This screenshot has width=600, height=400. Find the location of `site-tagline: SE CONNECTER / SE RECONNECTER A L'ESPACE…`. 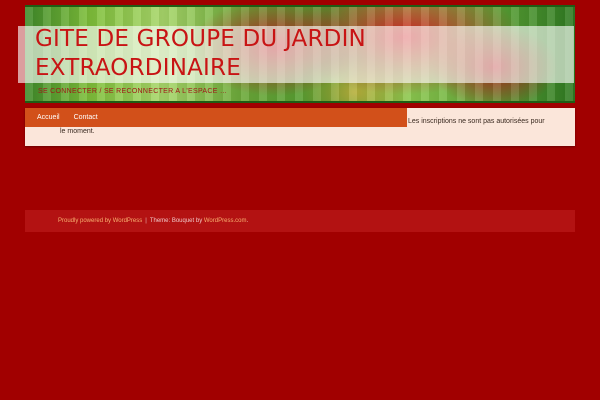

site-tagline: SE CONNECTER / SE RECONNECTER A L'ESPACE… is located at coordinates (133, 91).